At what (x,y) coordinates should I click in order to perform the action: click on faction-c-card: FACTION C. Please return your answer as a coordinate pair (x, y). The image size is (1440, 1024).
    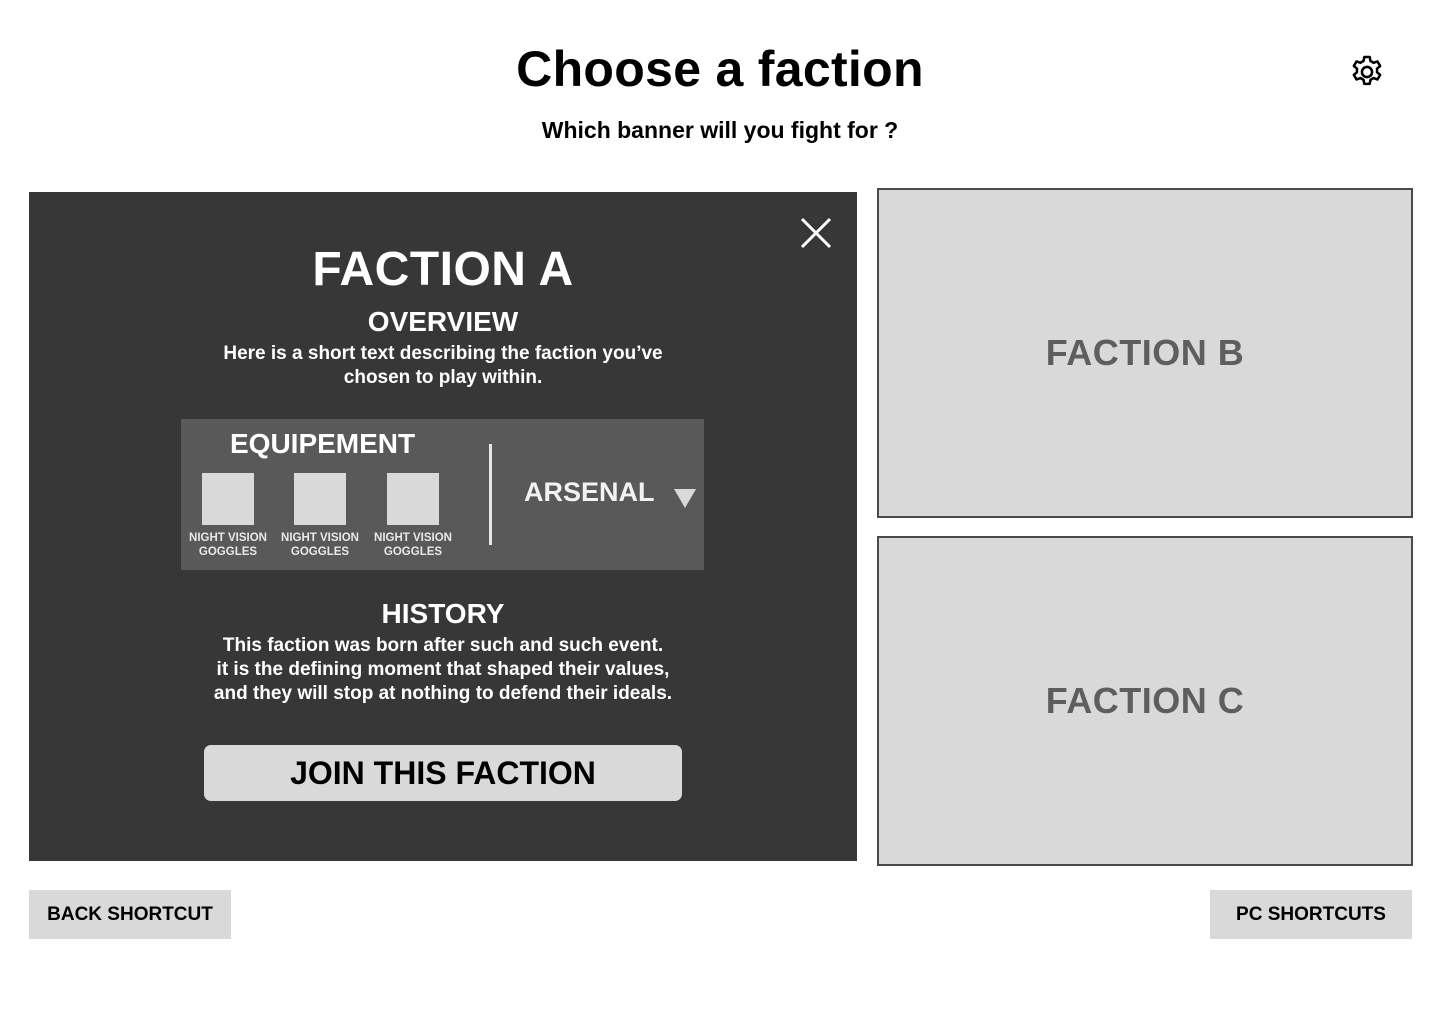
    Looking at the image, I should click on (1145, 701).